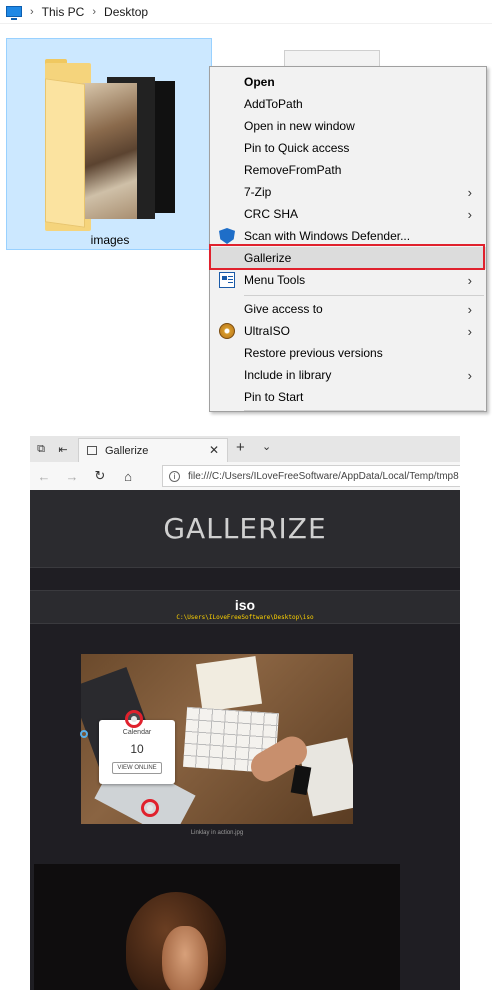 Image resolution: width=492 pixels, height=990 pixels. I want to click on widget-caption: Calendar, so click(137, 732).